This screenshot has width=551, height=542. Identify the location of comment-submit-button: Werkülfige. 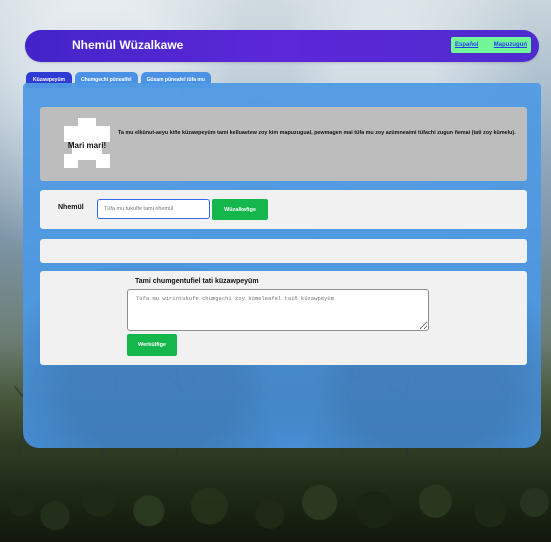
(152, 345).